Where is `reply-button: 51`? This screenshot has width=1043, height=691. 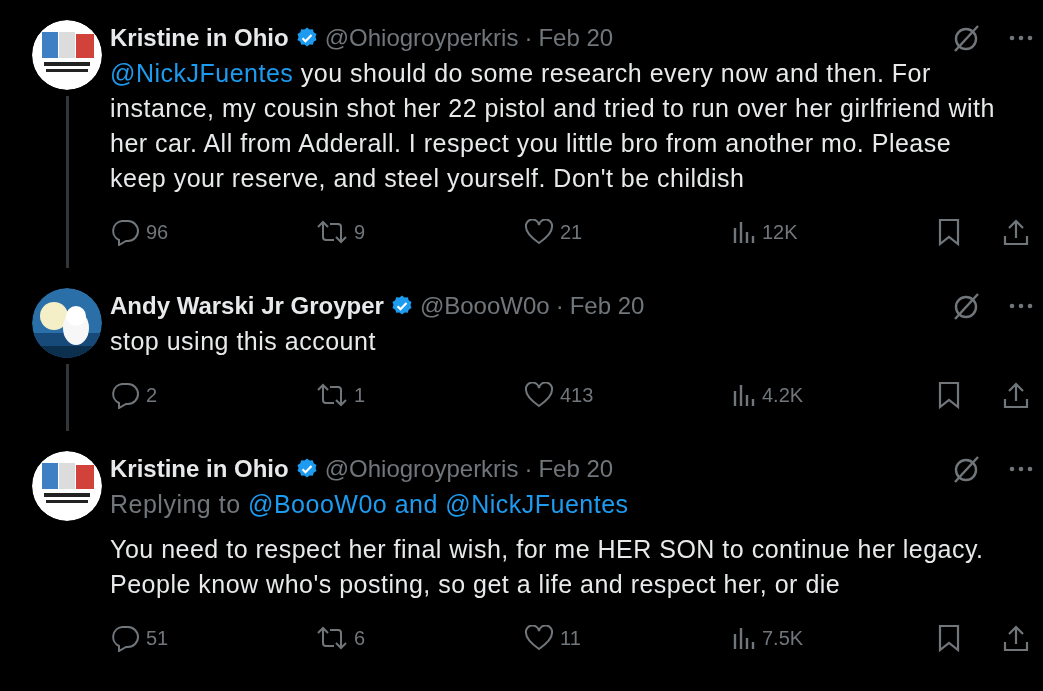
reply-button: 51 is located at coordinates (213, 638).